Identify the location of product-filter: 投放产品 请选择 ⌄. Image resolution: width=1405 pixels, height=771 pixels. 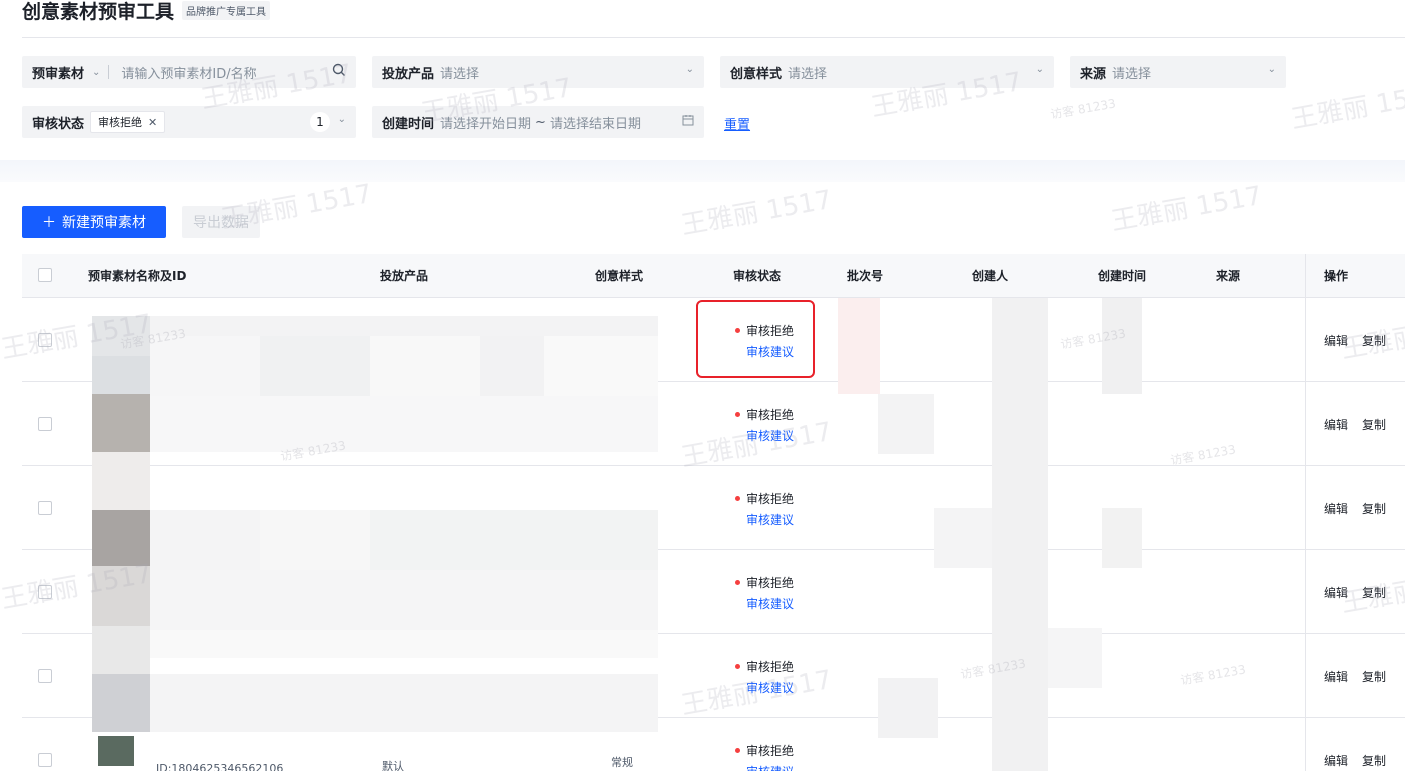
(538, 72).